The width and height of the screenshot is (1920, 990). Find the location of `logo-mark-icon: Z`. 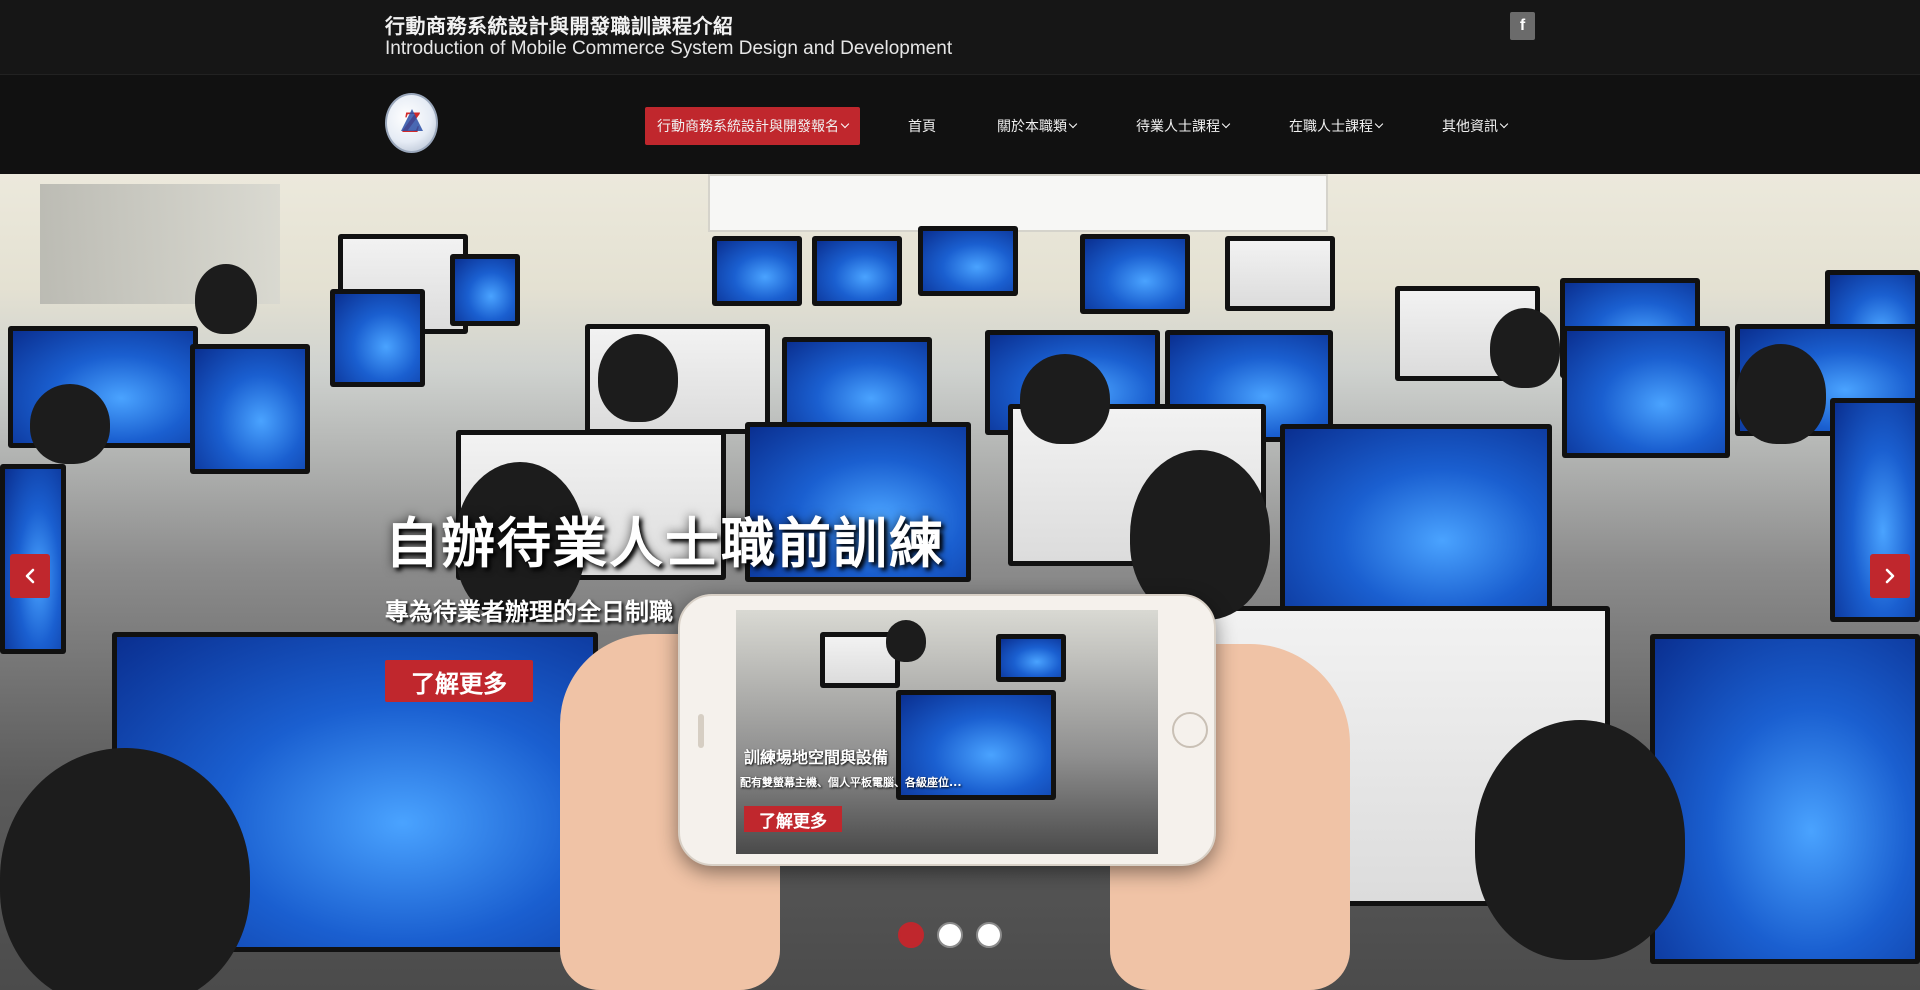

logo-mark-icon: Z is located at coordinates (411, 123).